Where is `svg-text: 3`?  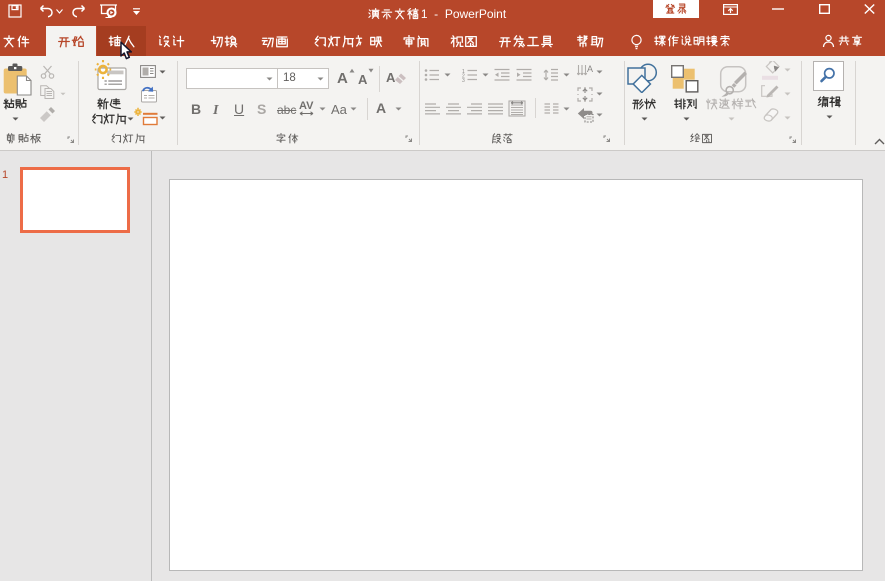
svg-text: 3 is located at coordinates (463, 80).